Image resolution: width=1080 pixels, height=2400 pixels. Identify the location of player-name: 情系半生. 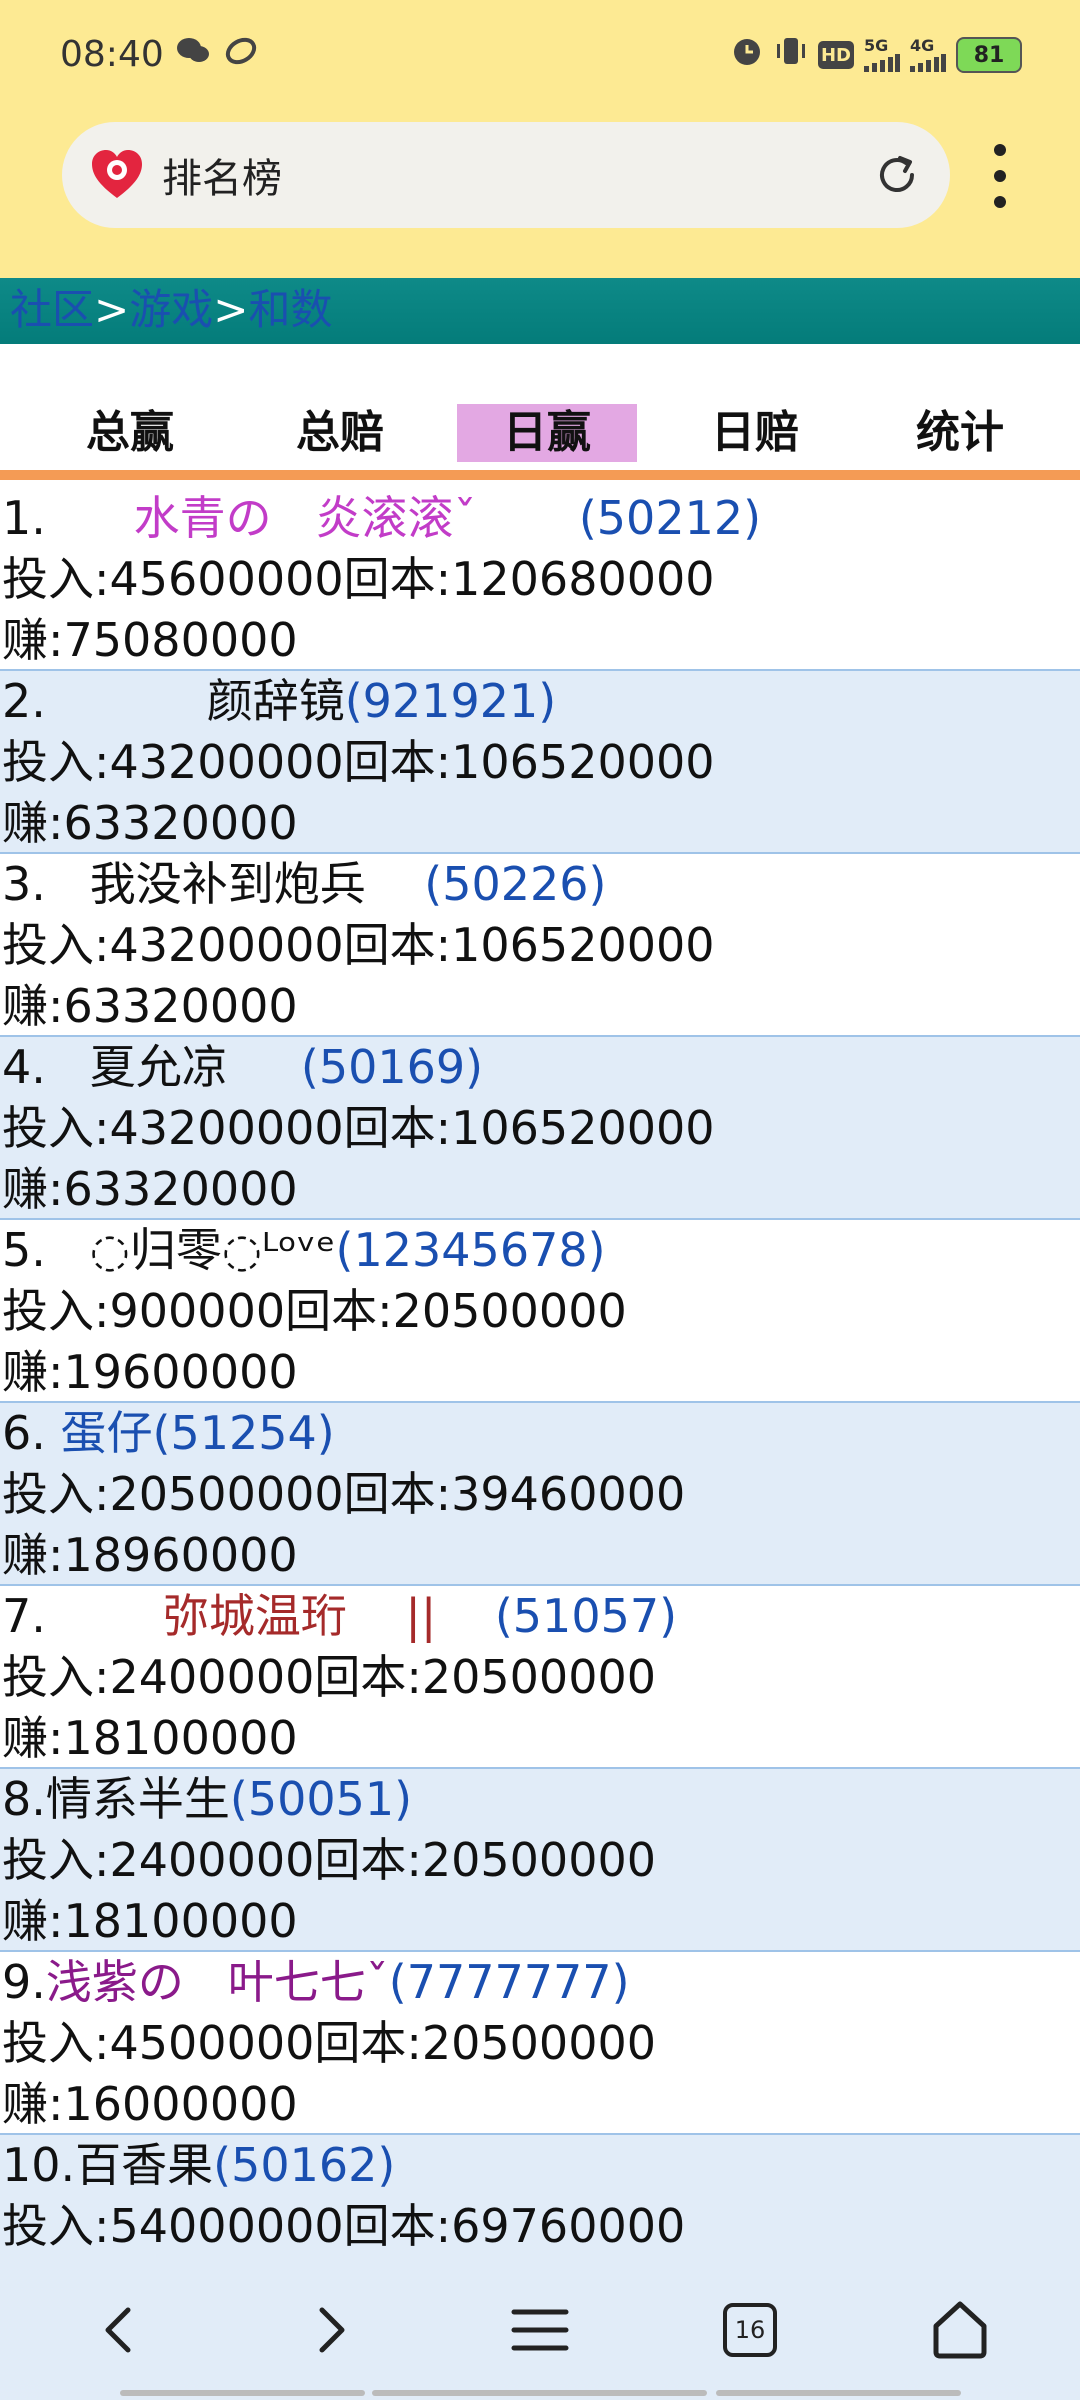
(138, 1799).